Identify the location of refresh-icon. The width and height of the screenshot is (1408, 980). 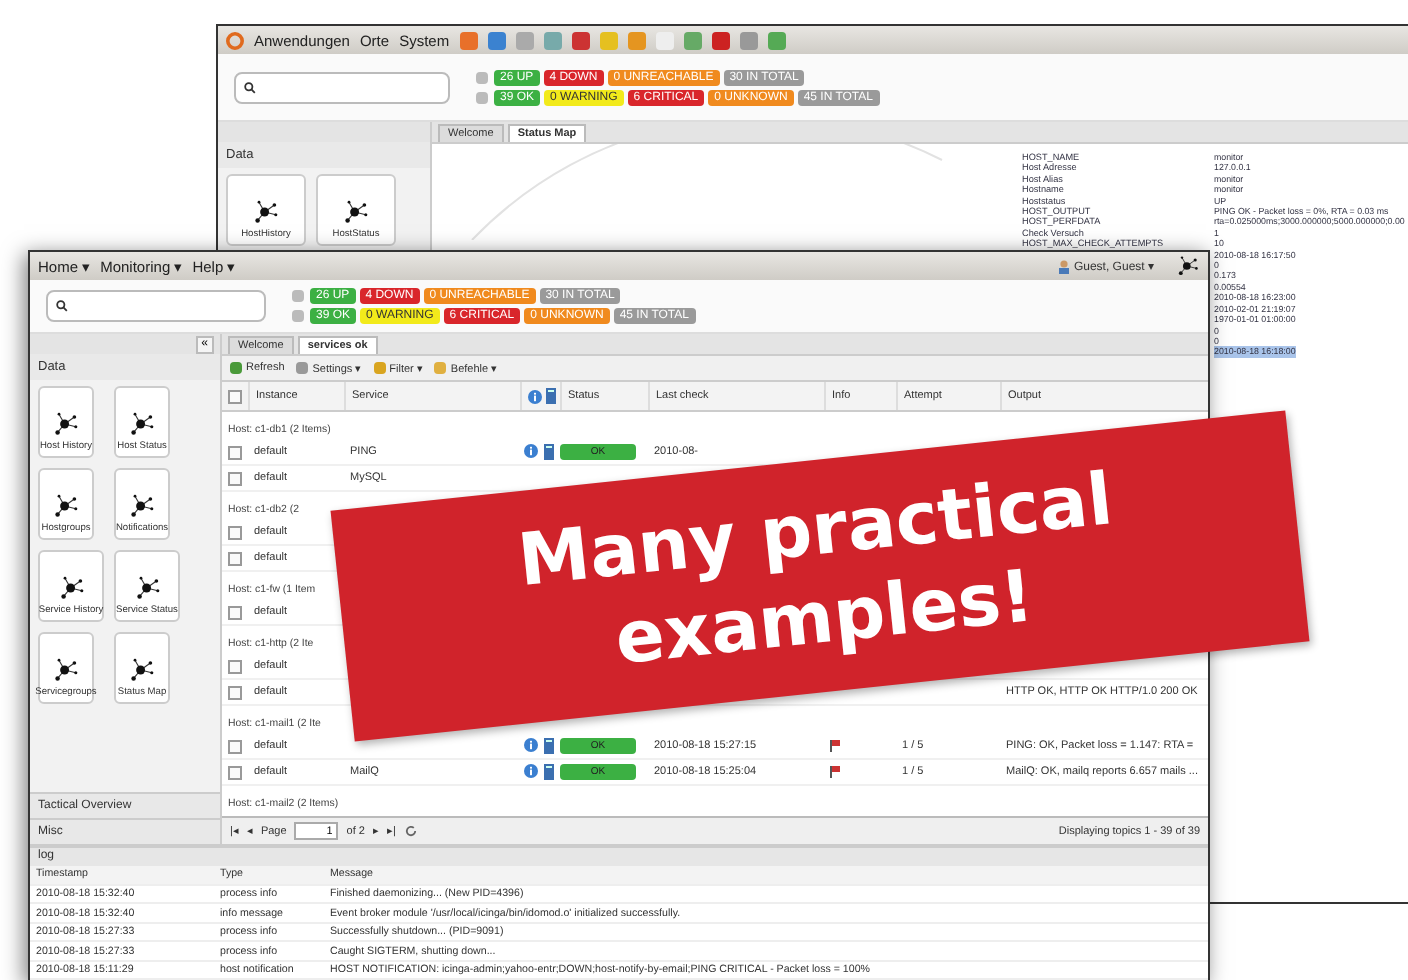
(410, 831).